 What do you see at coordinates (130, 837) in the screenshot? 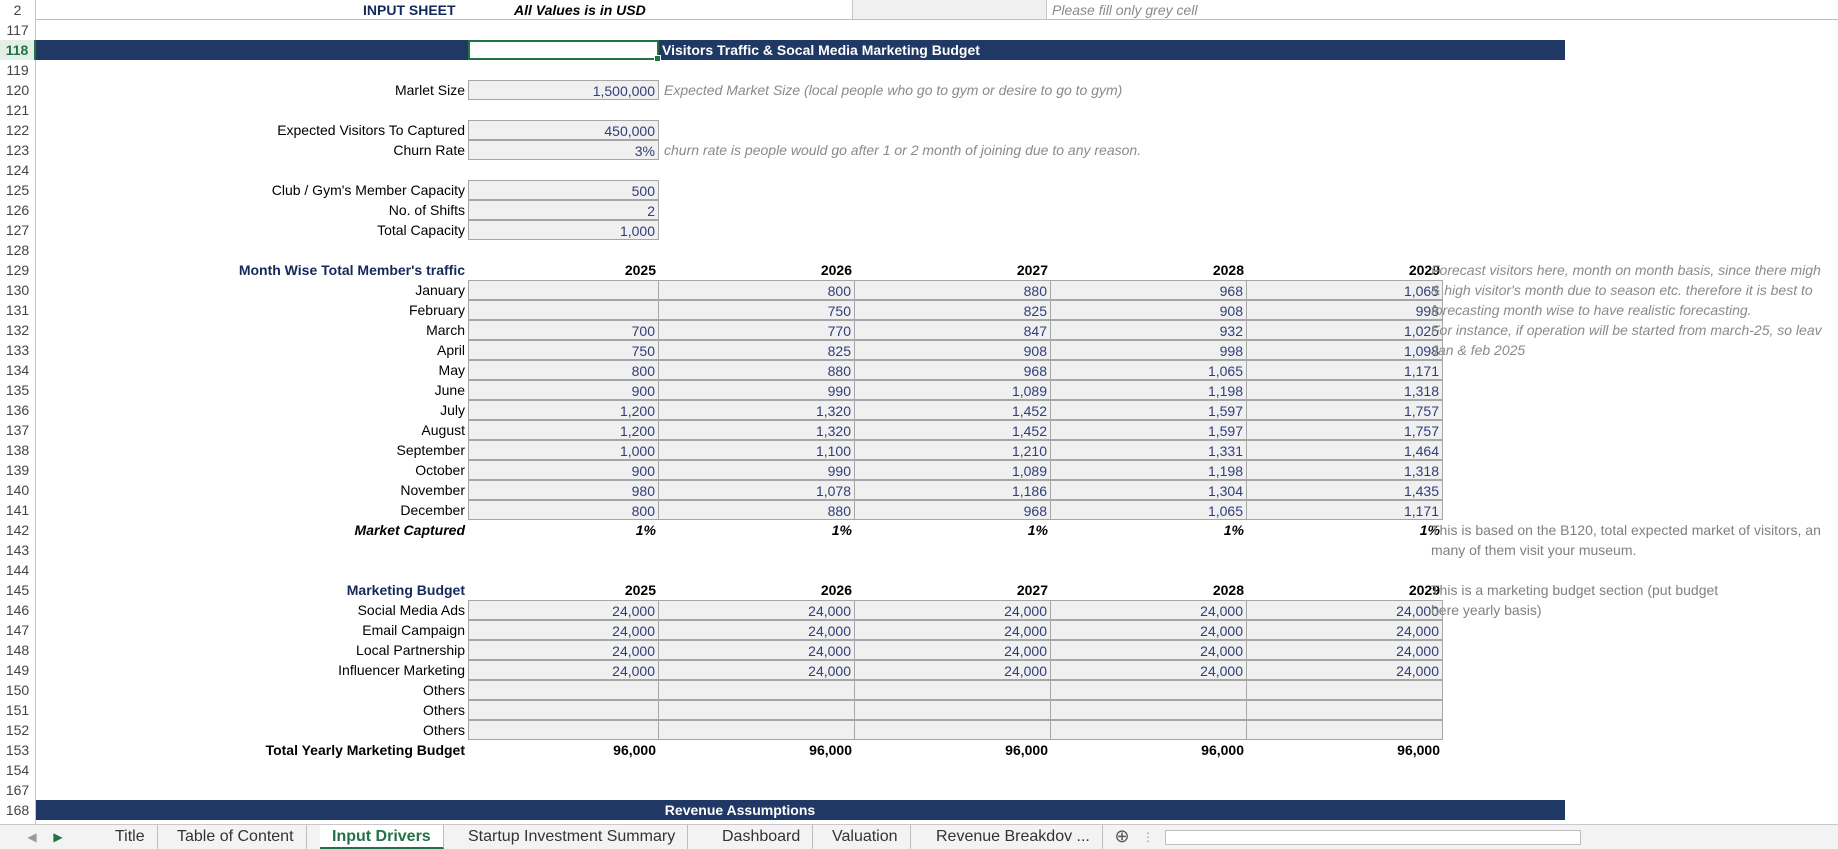
I see `sheet-tab: Title` at bounding box center [130, 837].